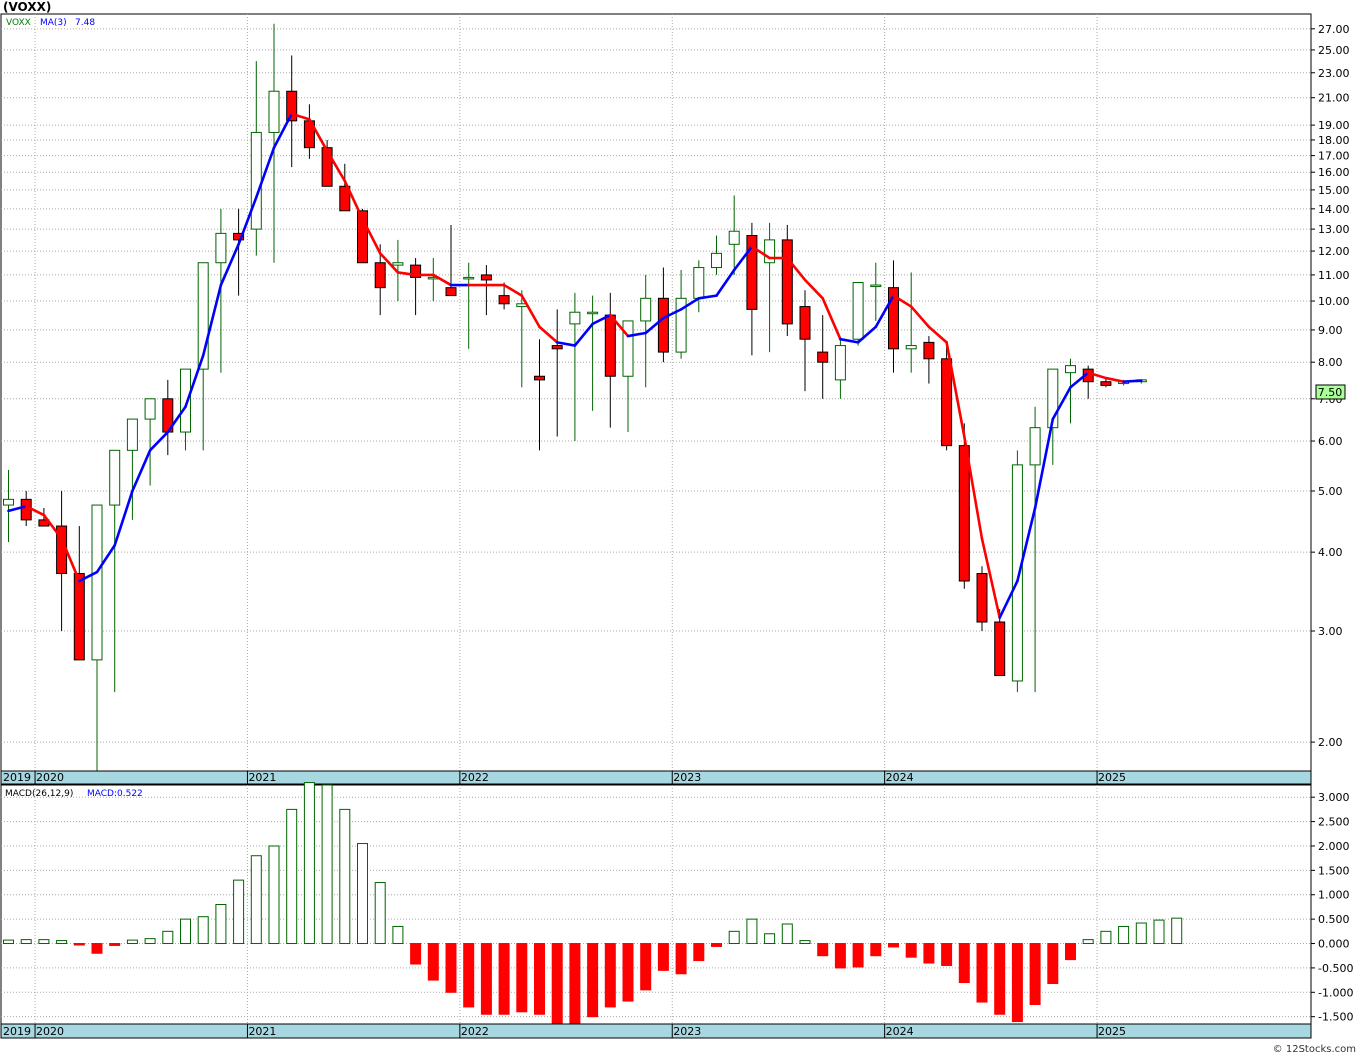  What do you see at coordinates (656, 1031) in the screenshot?
I see `macd-x-axis: 2019 2020 2021 2022 2023 2024 2025` at bounding box center [656, 1031].